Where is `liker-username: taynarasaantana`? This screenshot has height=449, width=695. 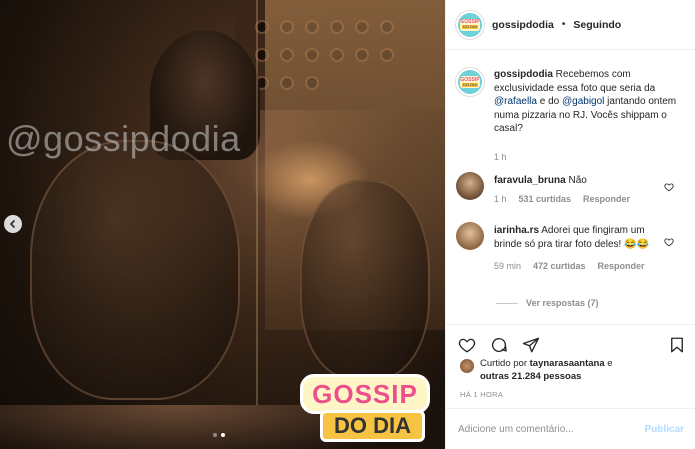 liker-username: taynarasaantana is located at coordinates (567, 363).